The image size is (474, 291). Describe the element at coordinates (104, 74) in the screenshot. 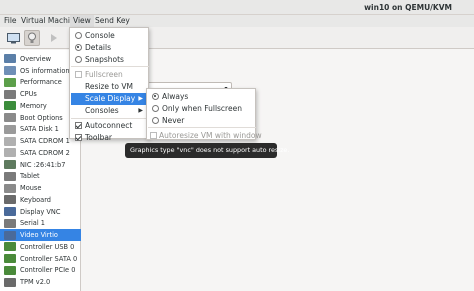

I see `menu-item-label: Fullscreen` at that location.